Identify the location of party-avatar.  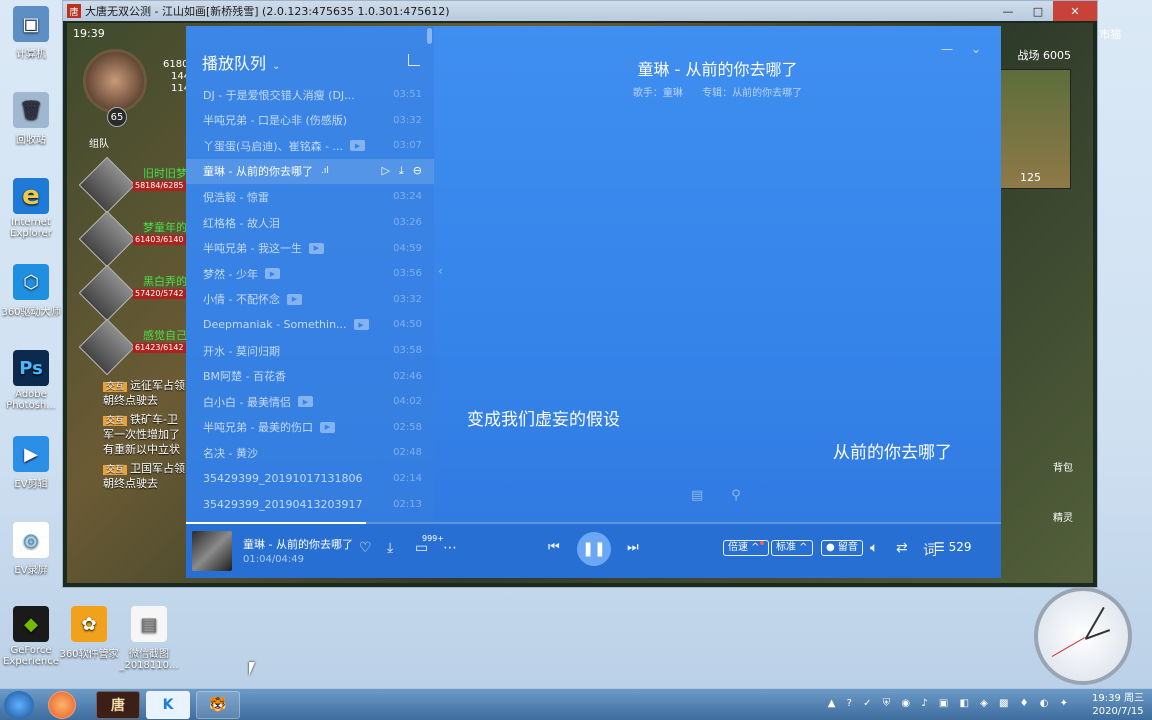
(107, 185).